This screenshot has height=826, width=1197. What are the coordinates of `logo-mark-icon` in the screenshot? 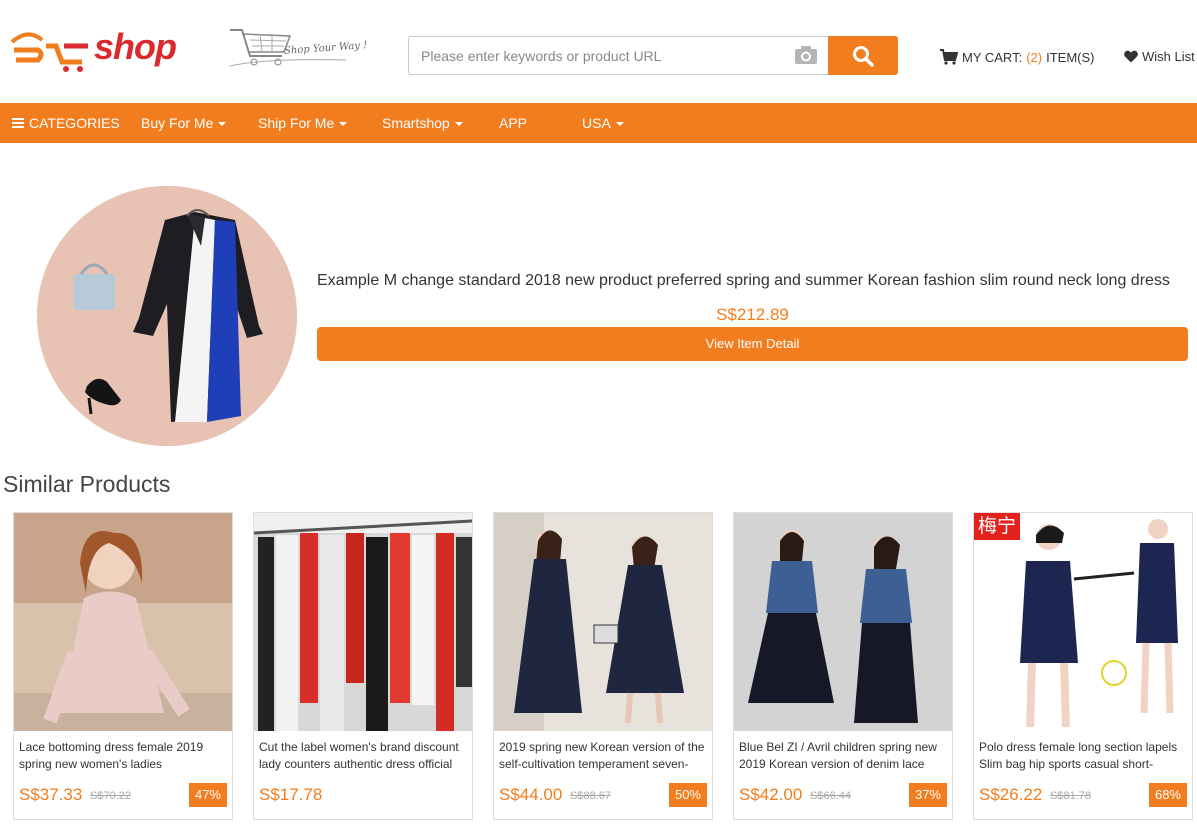 It's located at (49, 52).